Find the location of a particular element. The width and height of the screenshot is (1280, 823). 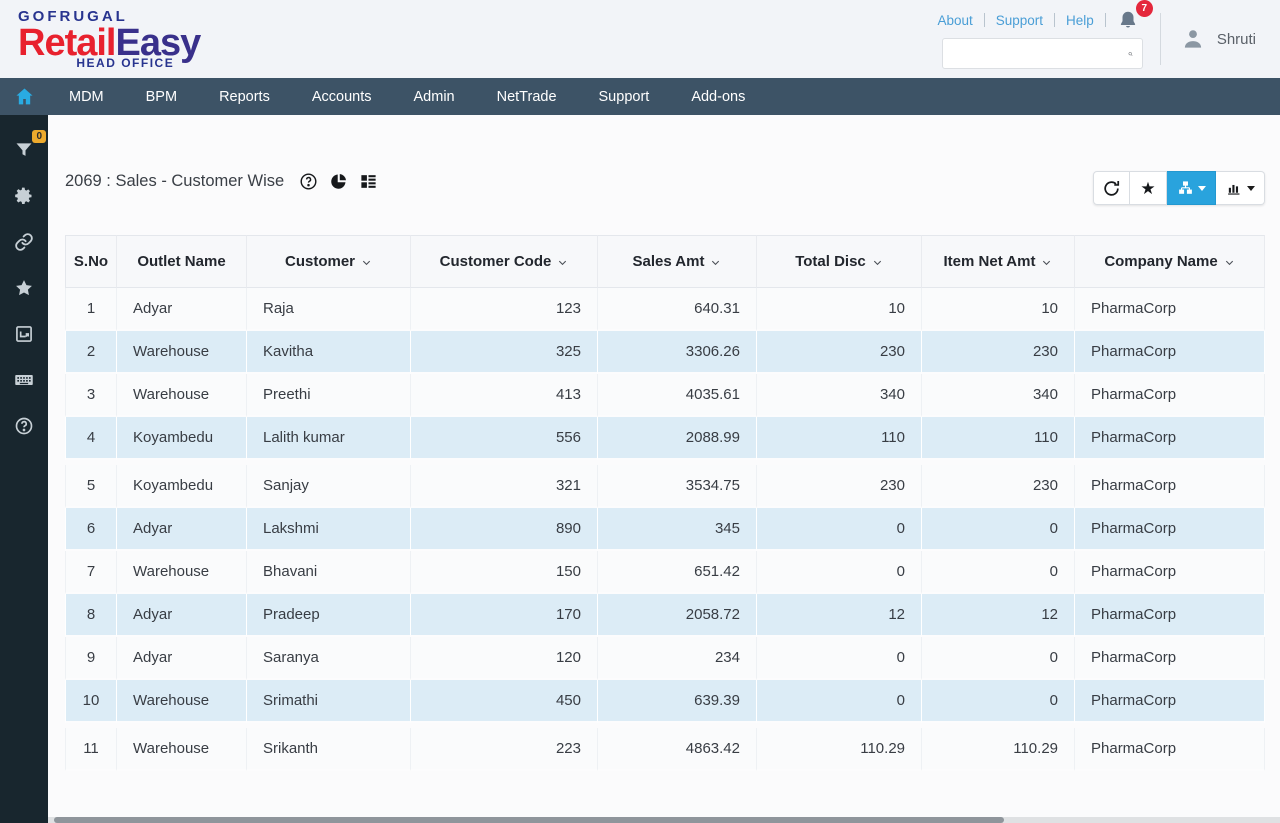

column-header-s-no: S.No is located at coordinates (91, 261).